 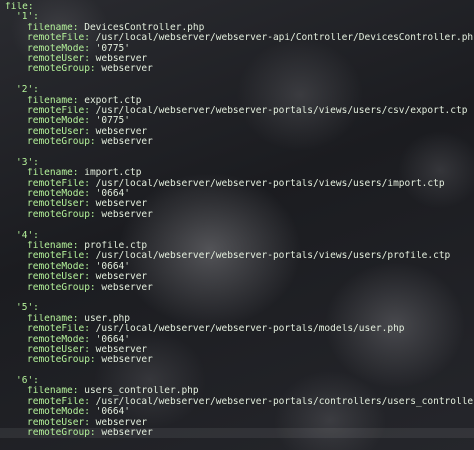 I want to click on root-key-line: file:, so click(x=237, y=7).